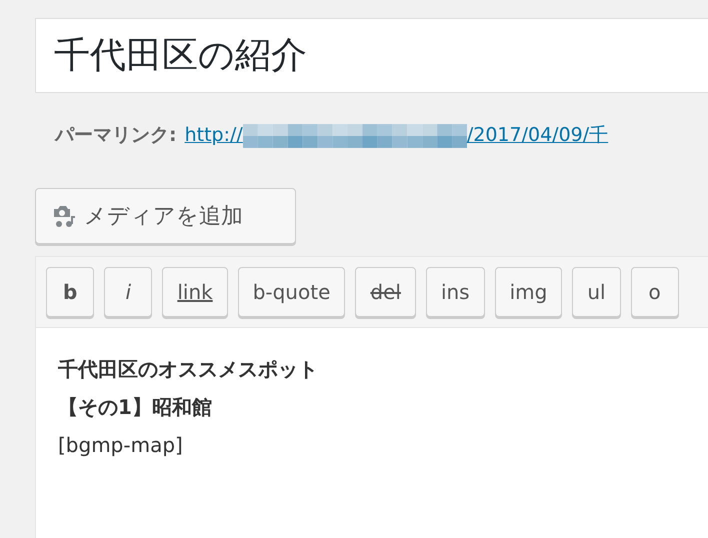  What do you see at coordinates (537, 135) in the screenshot?
I see `permalink-link: /2017/04/09/千` at bounding box center [537, 135].